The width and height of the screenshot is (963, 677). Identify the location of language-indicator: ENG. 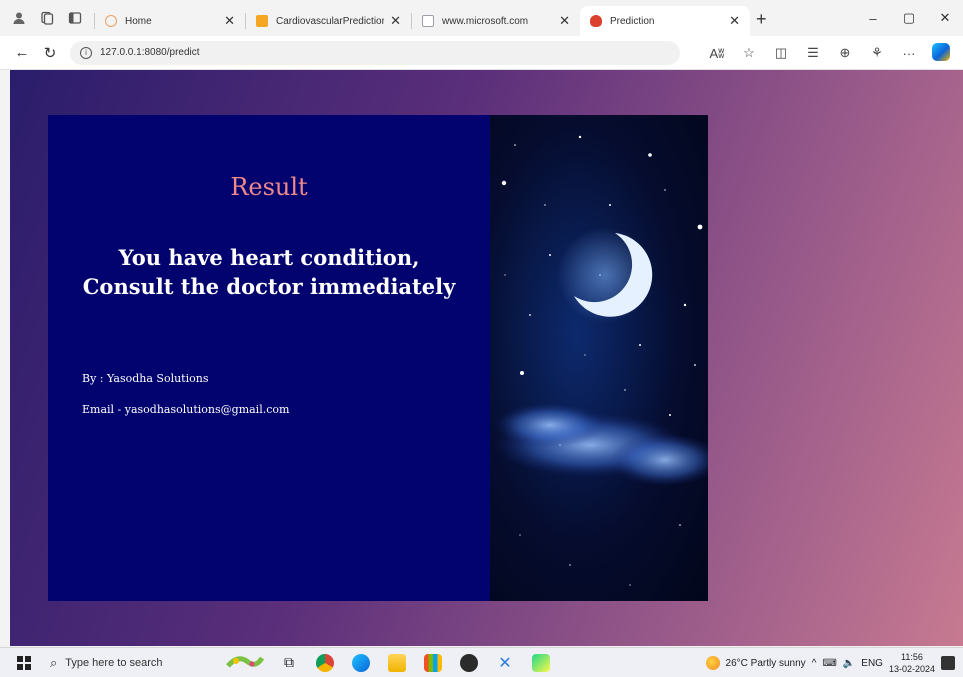
(872, 663).